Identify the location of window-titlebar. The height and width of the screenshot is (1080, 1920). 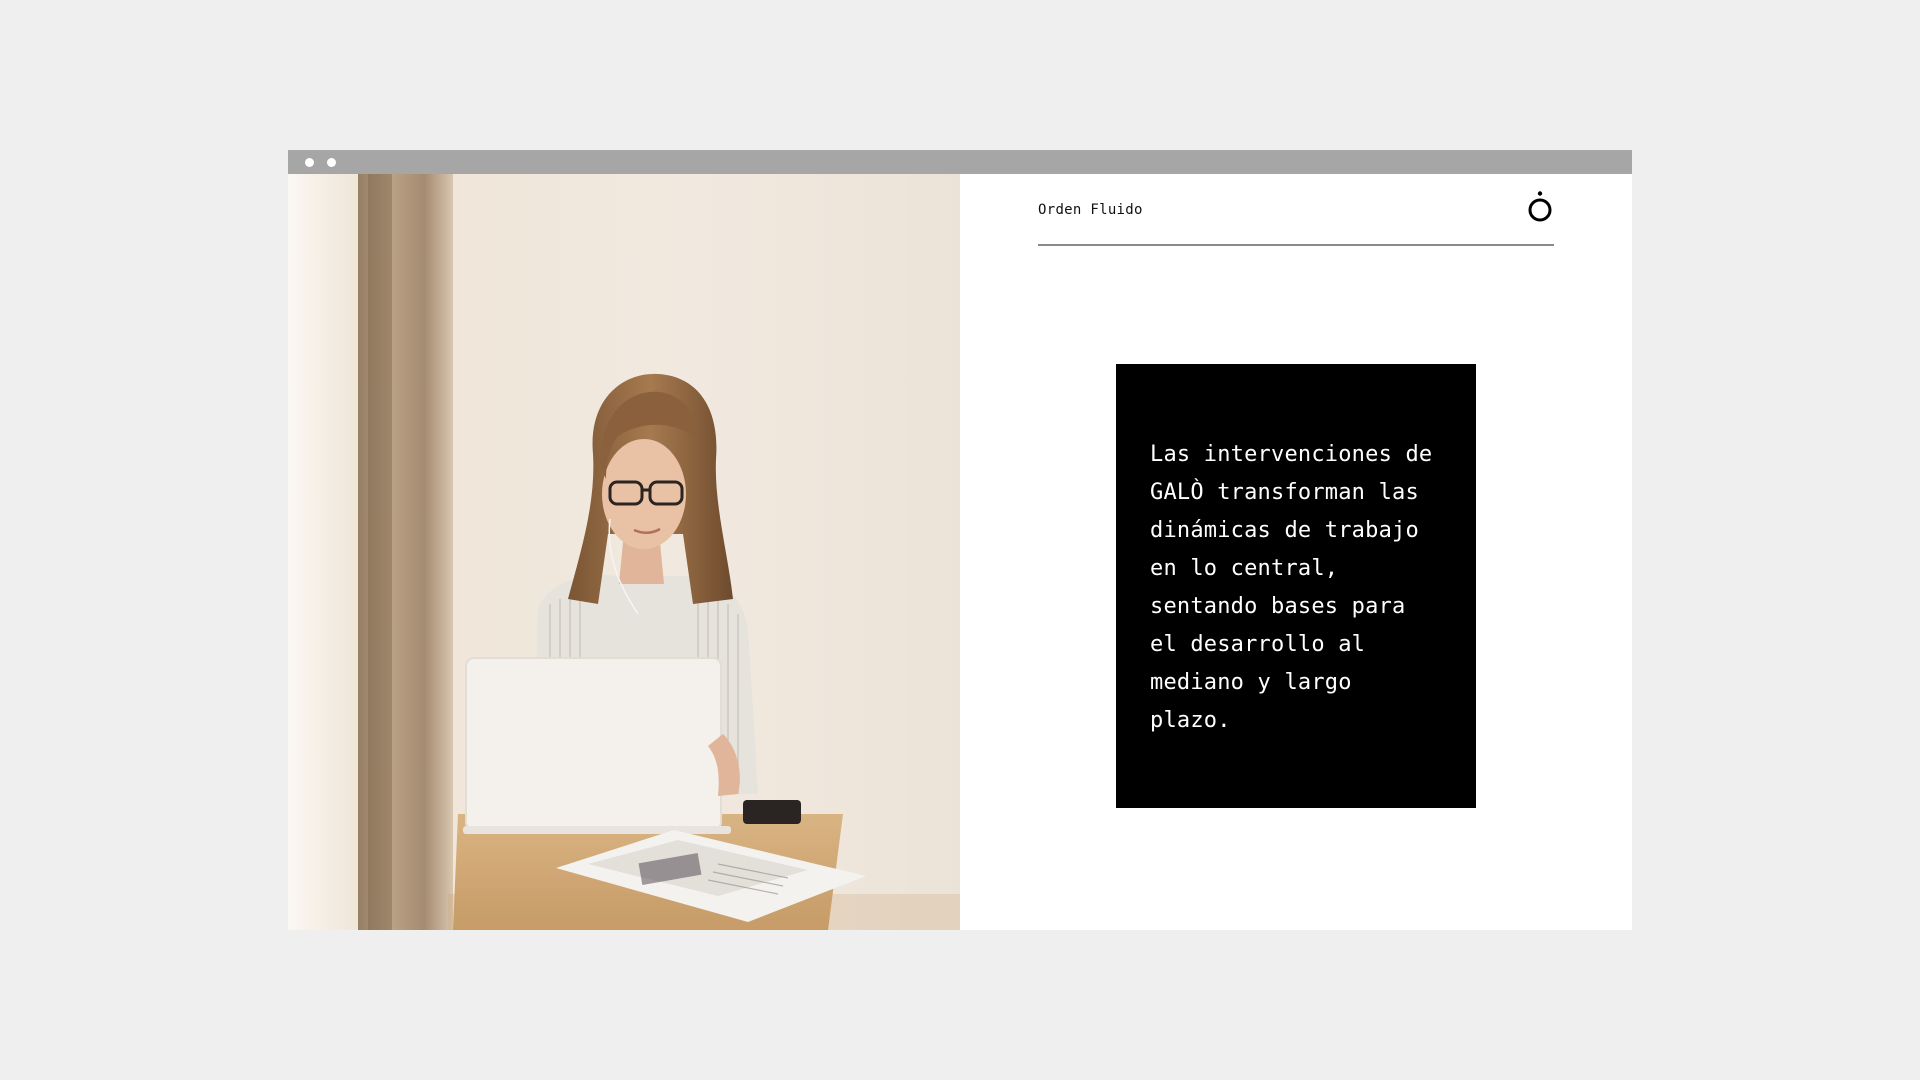
(960, 162).